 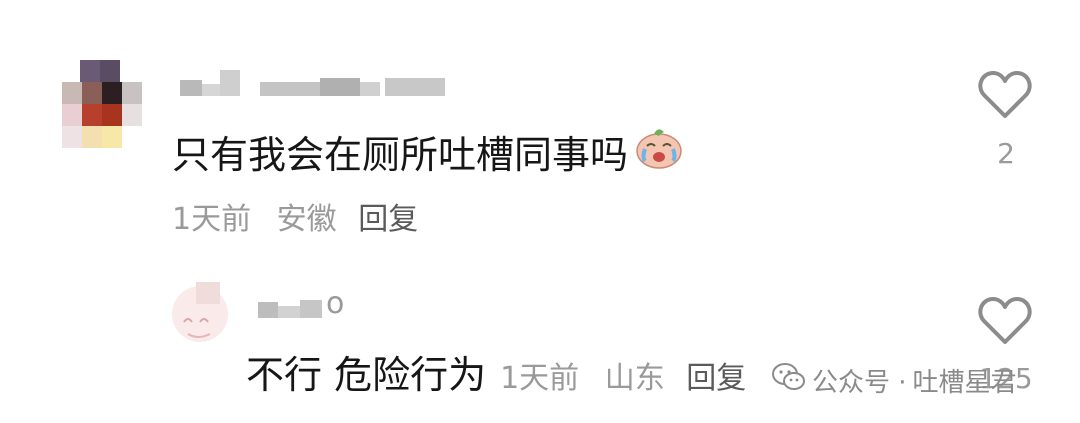 What do you see at coordinates (366, 375) in the screenshot?
I see `comment-text: 不行 危险行为` at bounding box center [366, 375].